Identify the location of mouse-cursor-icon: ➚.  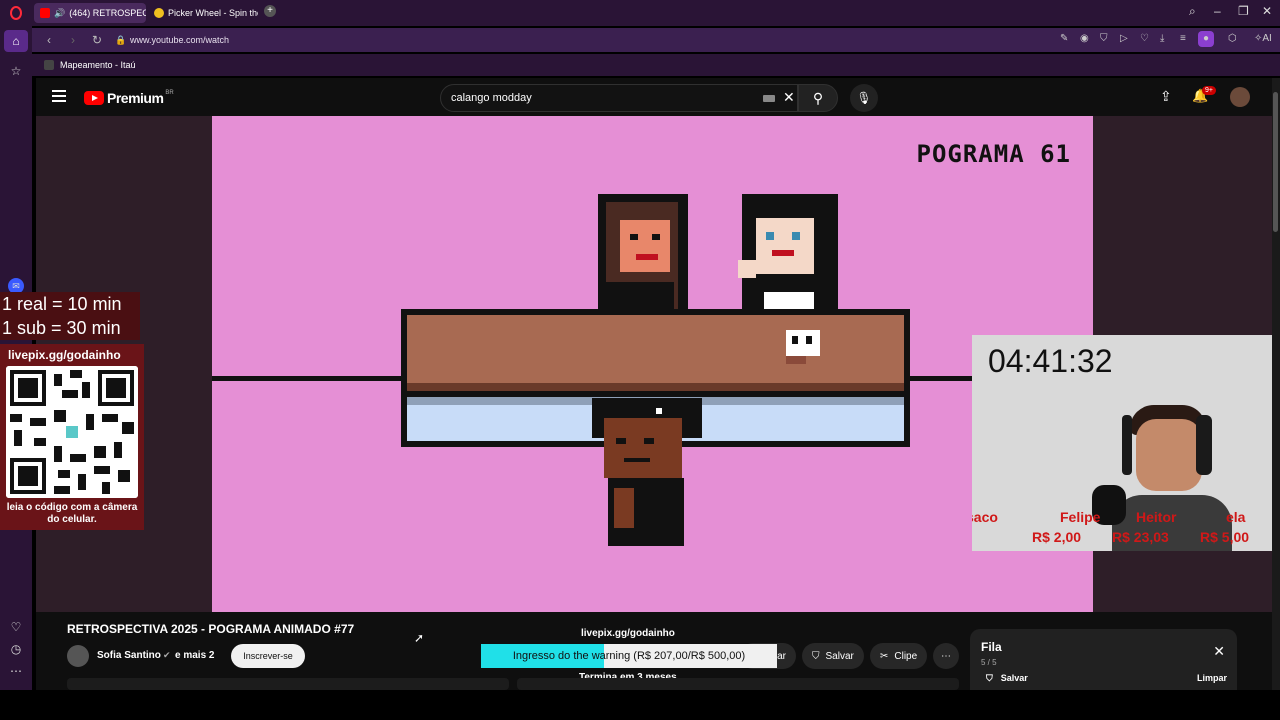
(419, 638).